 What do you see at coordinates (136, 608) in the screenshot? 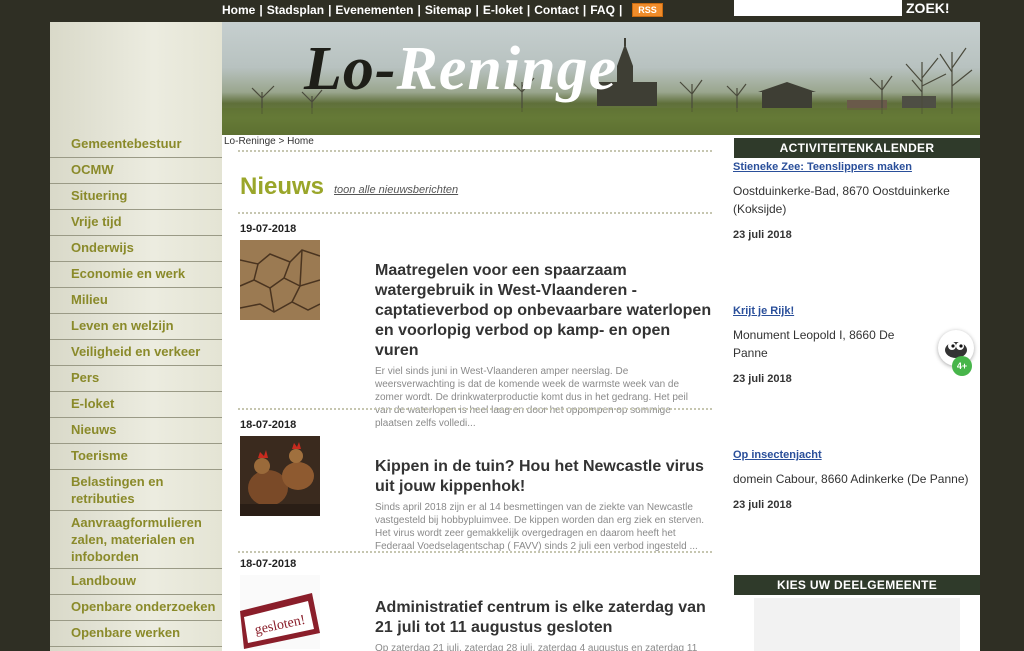
I see `sidebar-item-openbare-onderzoeken: Openbare onderzoeken` at bounding box center [136, 608].